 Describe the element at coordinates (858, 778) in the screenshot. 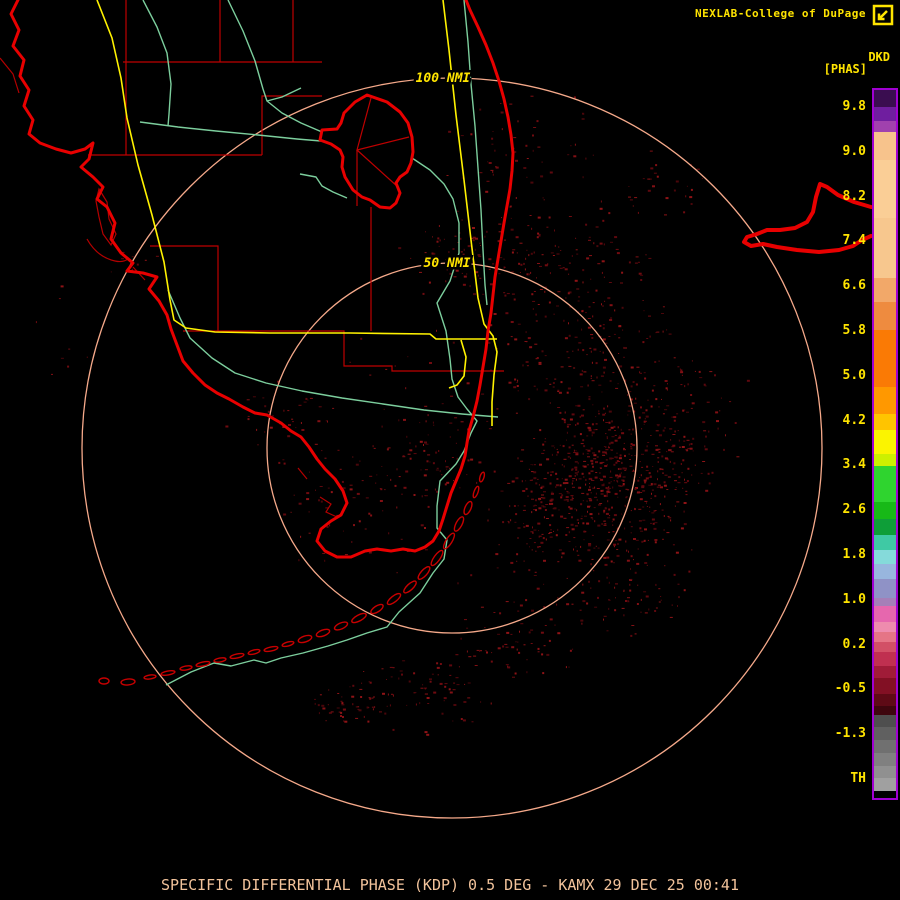

I see `color-scale-tick-label: TH` at that location.